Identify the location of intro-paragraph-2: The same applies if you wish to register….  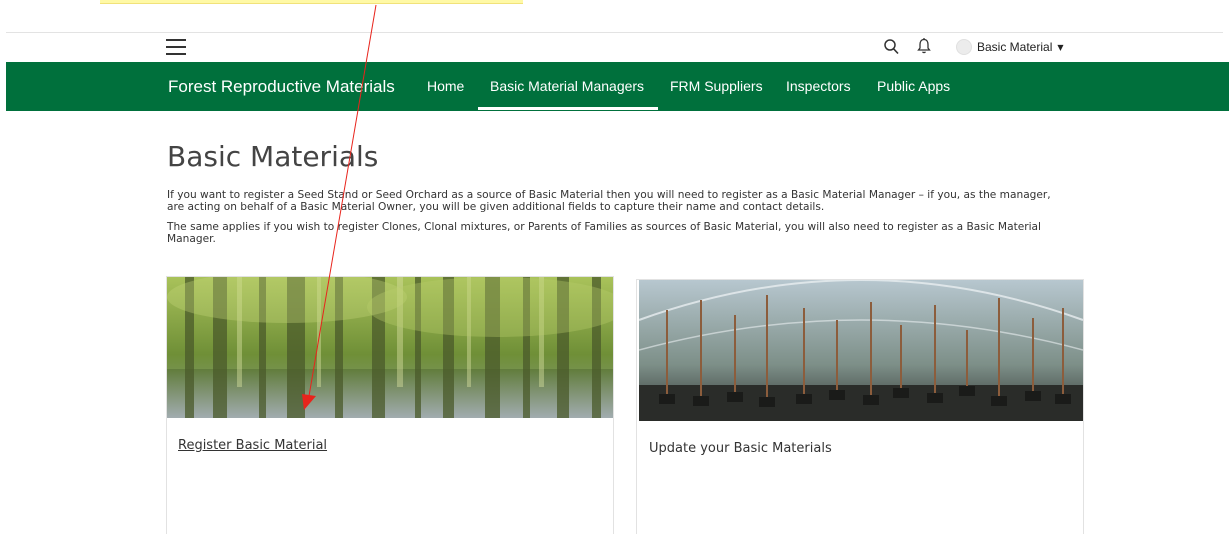
(604, 233).